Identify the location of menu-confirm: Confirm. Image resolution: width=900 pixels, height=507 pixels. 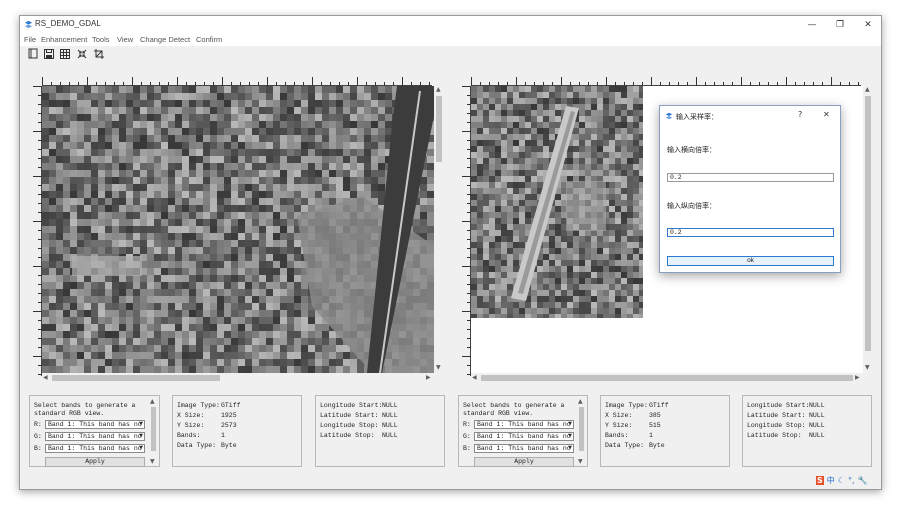
(209, 39).